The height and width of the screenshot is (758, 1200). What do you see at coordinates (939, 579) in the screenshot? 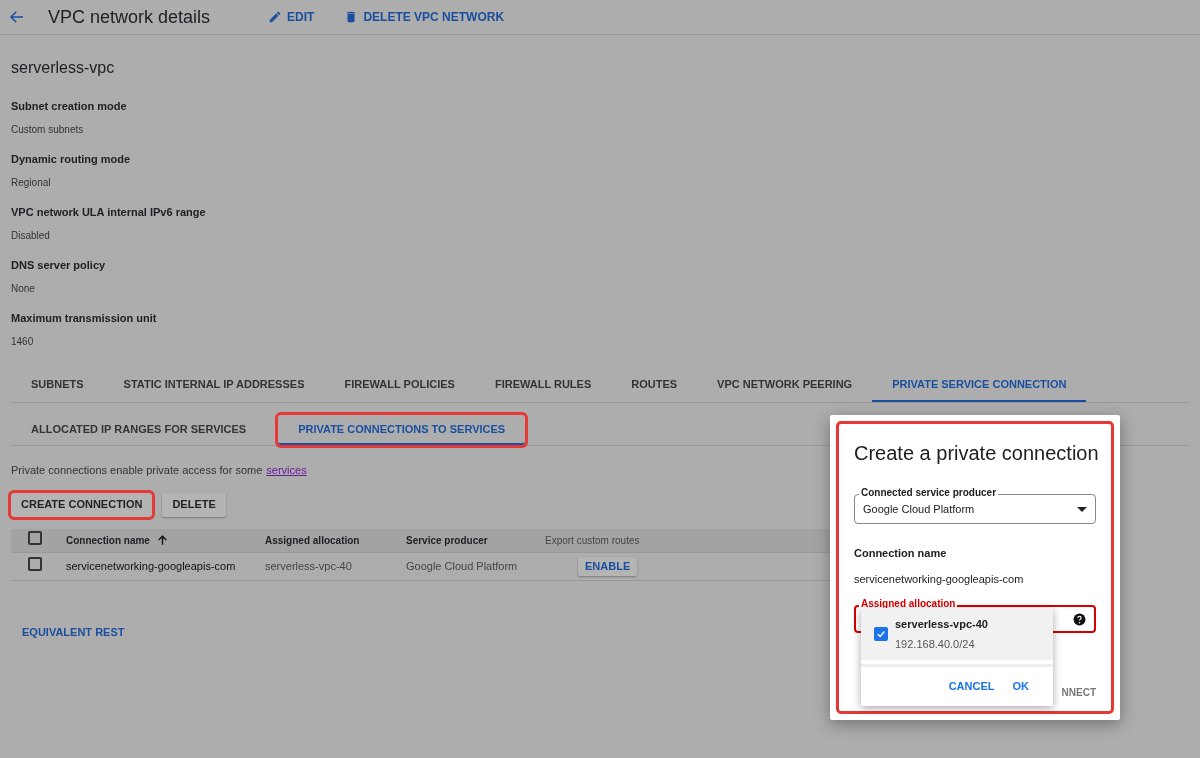
I see `connection-name-value: servicenetworking-googleapis-com` at bounding box center [939, 579].